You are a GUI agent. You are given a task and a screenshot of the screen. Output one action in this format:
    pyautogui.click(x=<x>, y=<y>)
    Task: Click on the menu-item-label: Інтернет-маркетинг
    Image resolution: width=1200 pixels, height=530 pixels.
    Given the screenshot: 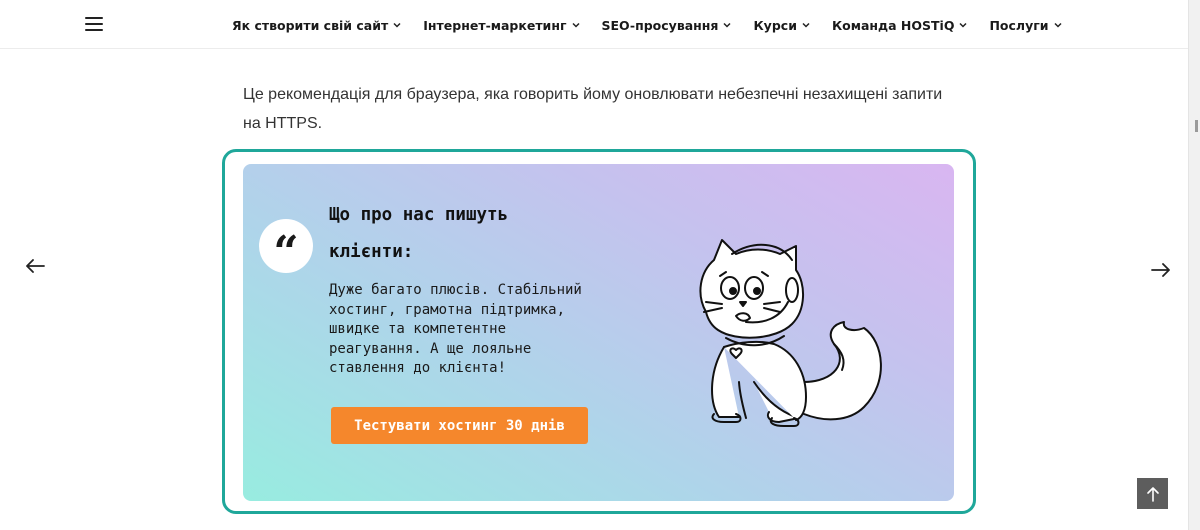 What is the action you would take?
    pyautogui.click(x=495, y=25)
    